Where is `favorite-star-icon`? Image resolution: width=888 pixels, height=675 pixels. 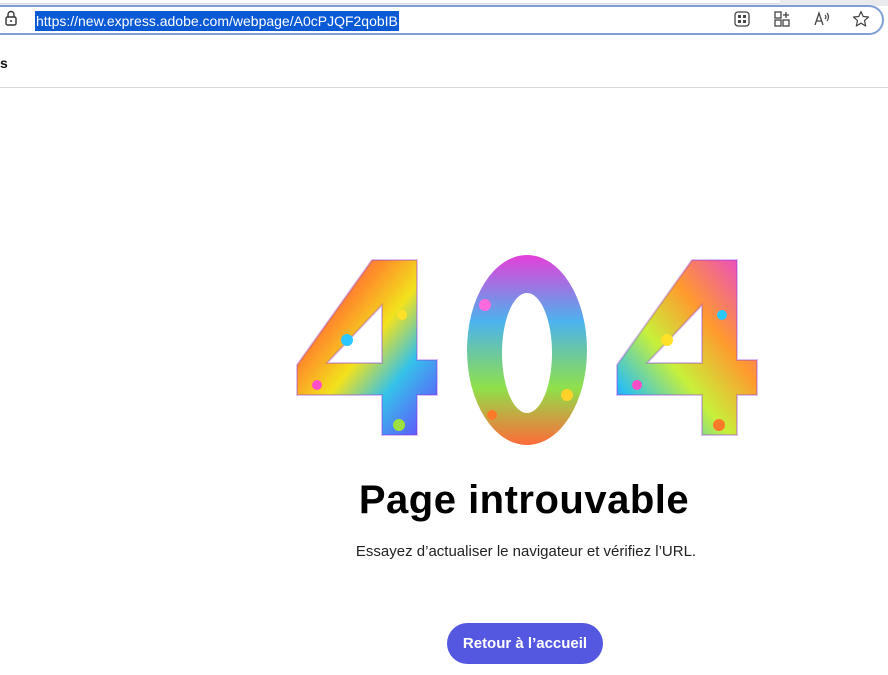 favorite-star-icon is located at coordinates (861, 19).